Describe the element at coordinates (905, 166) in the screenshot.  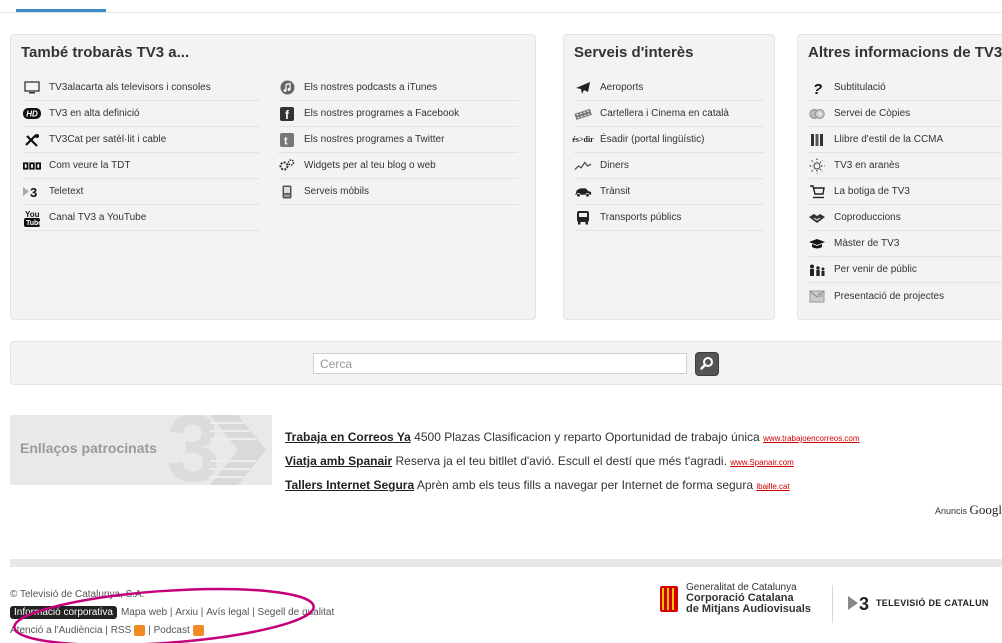
I see `list-item: TV3 en aranès` at that location.